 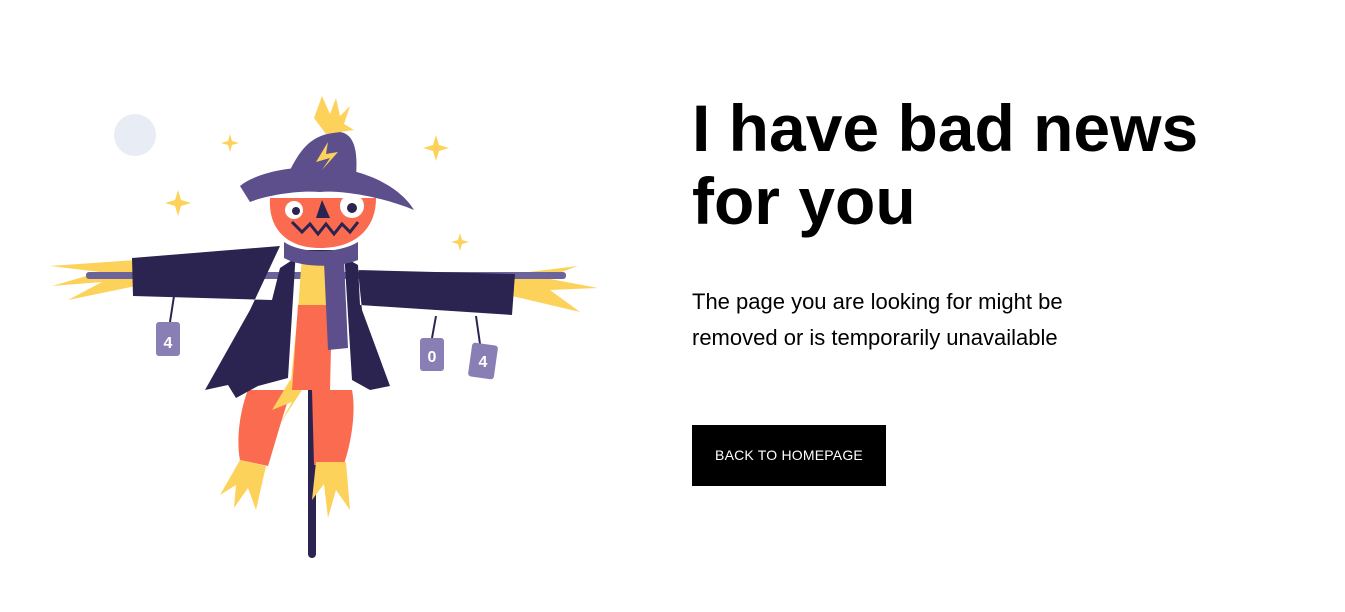 What do you see at coordinates (312, 347) in the screenshot?
I see `pants-top-shape` at bounding box center [312, 347].